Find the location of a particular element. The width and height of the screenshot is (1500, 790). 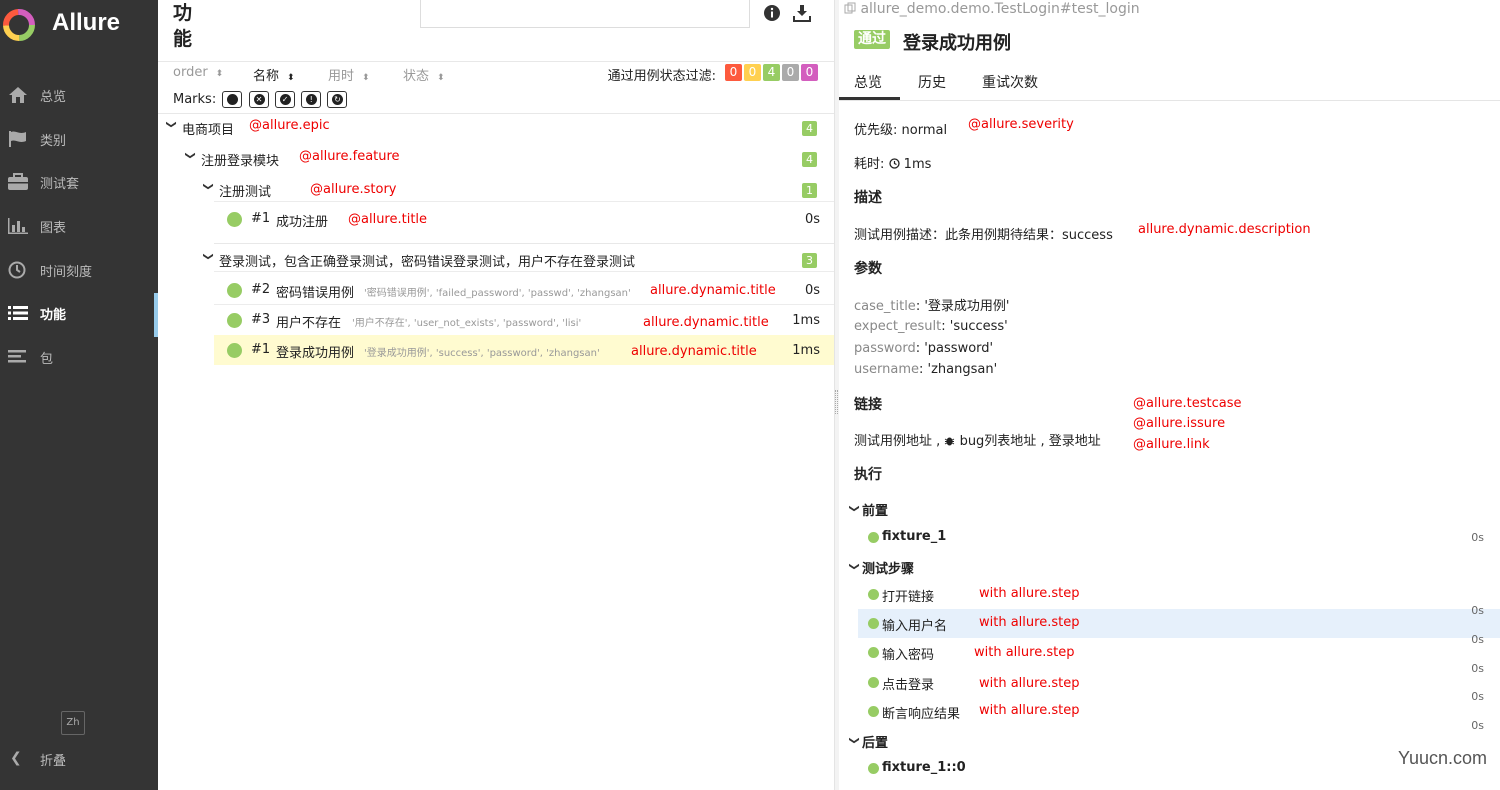

check-circle-icon: ✓ is located at coordinates (285, 99).